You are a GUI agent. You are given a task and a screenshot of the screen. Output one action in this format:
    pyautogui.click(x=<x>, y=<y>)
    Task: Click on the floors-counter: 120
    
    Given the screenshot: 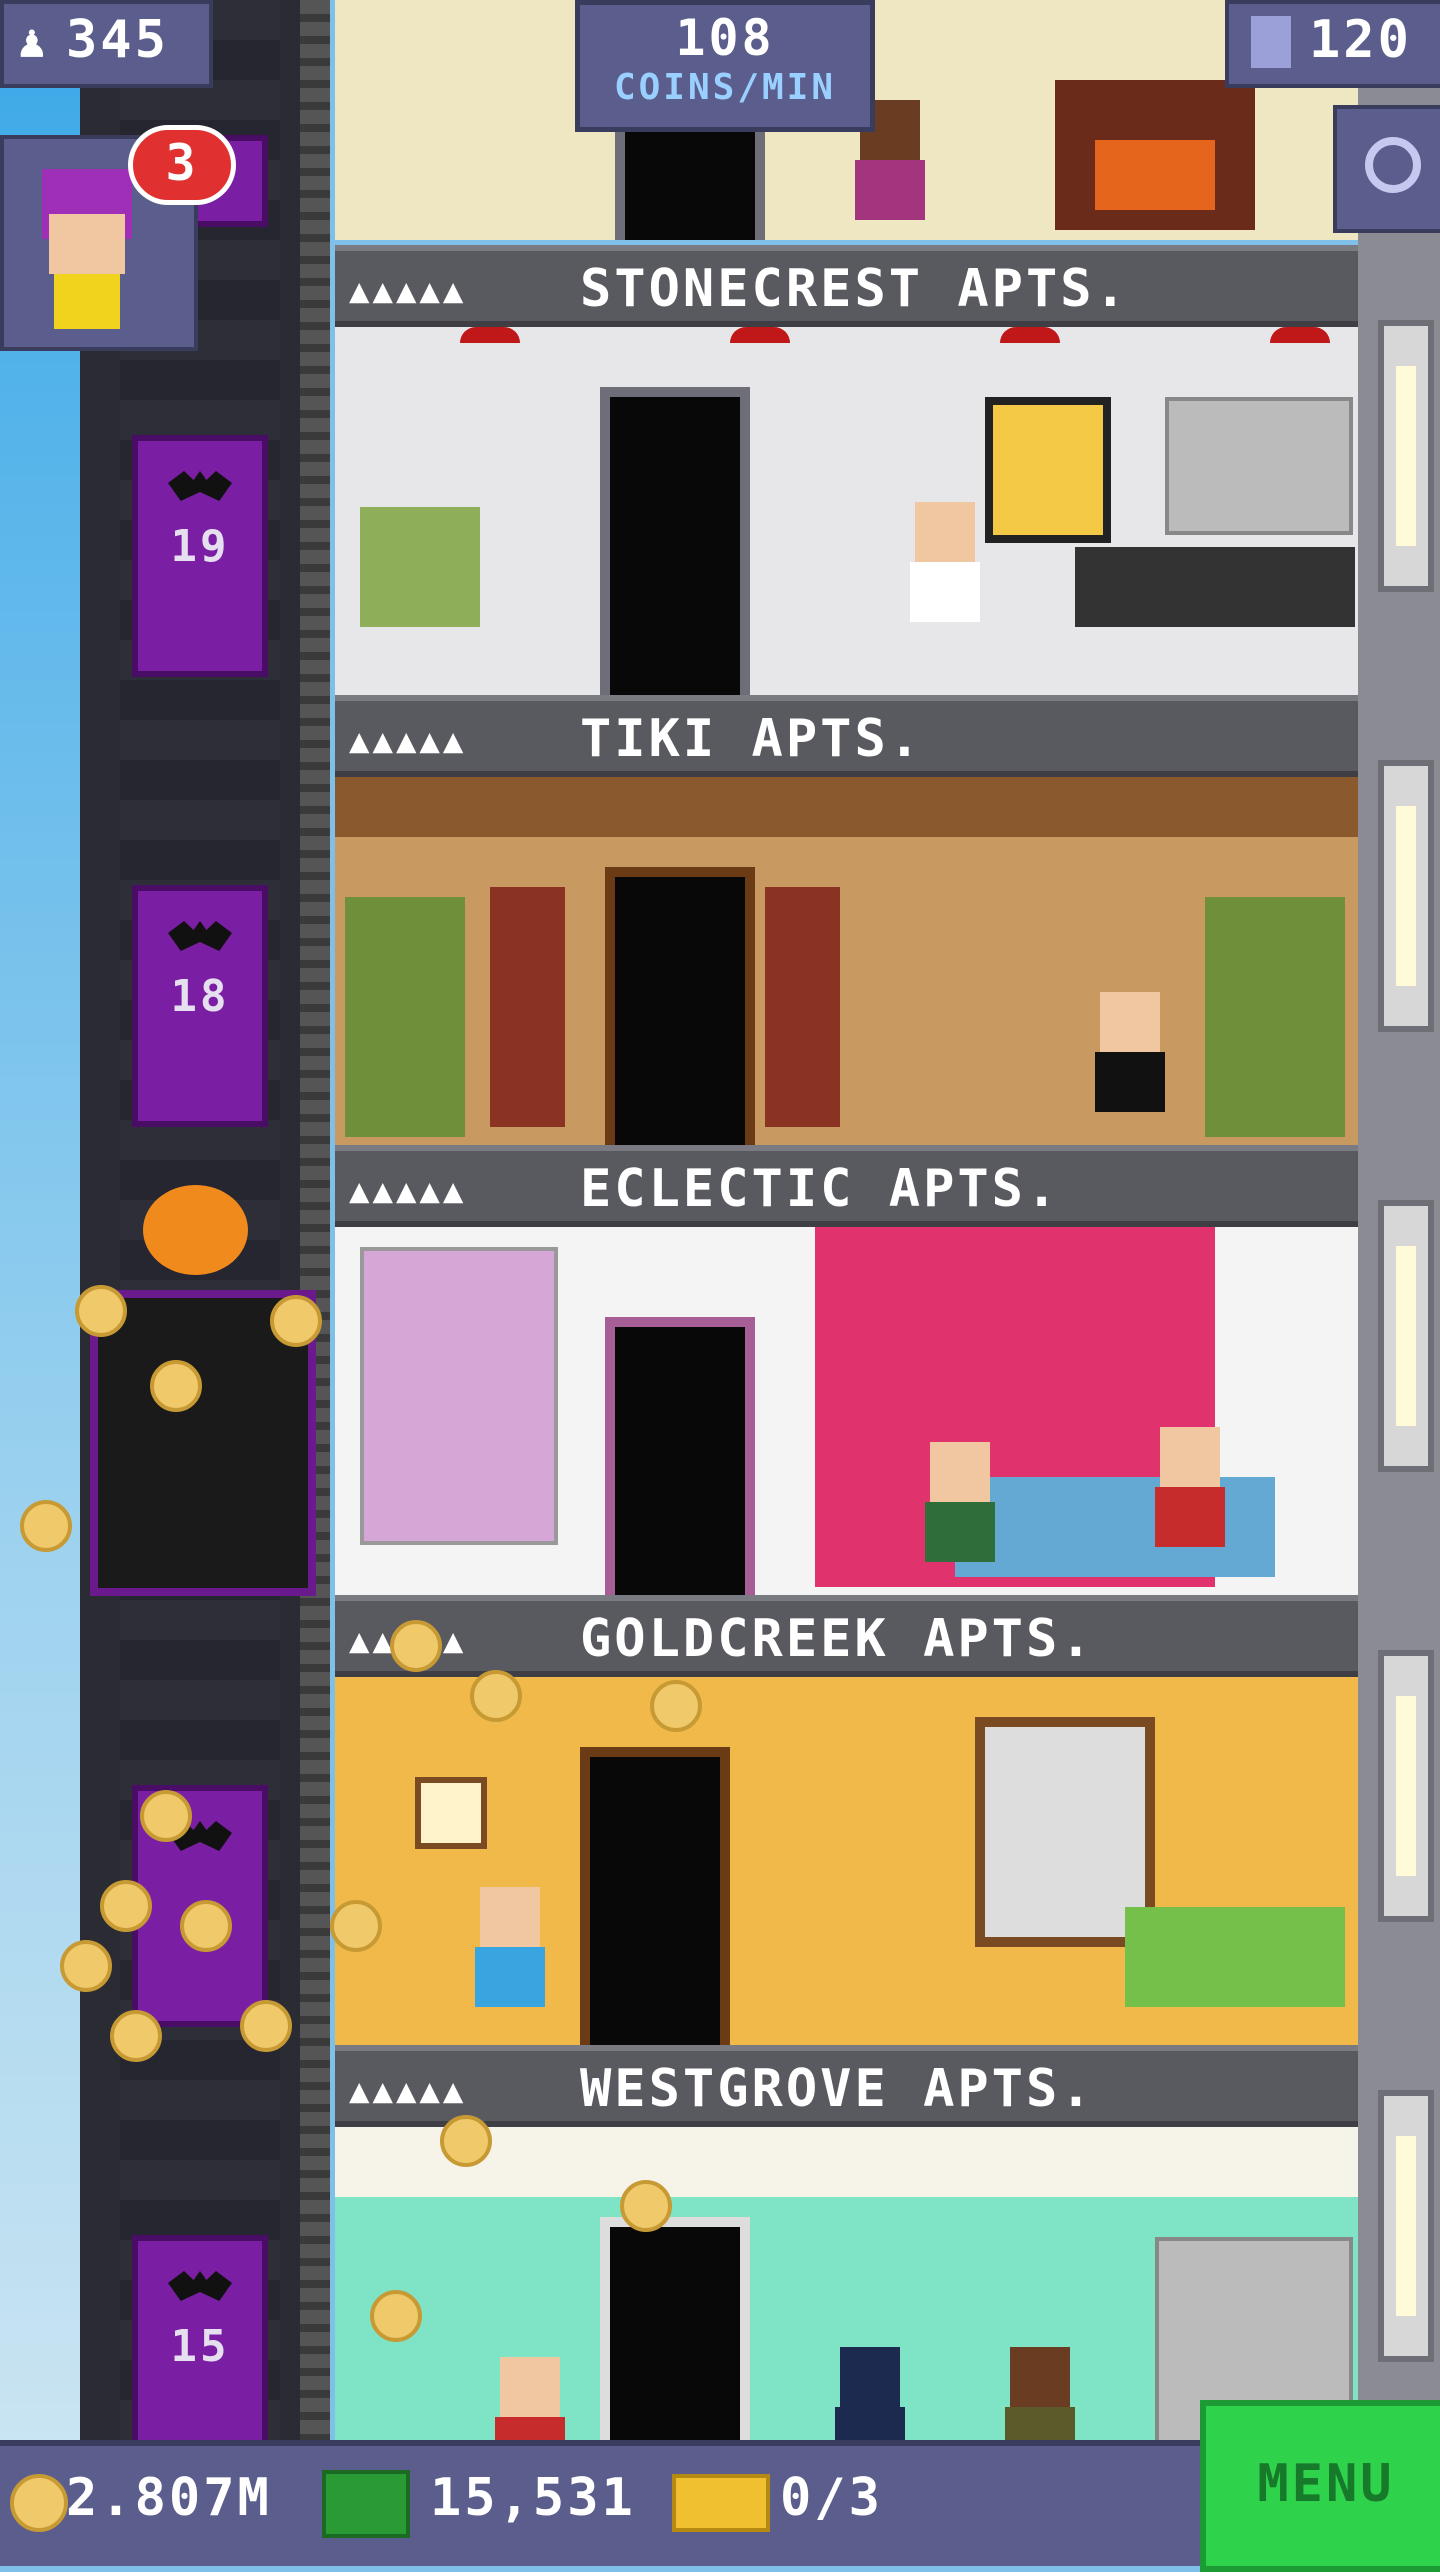 What is the action you would take?
    pyautogui.click(x=1332, y=44)
    